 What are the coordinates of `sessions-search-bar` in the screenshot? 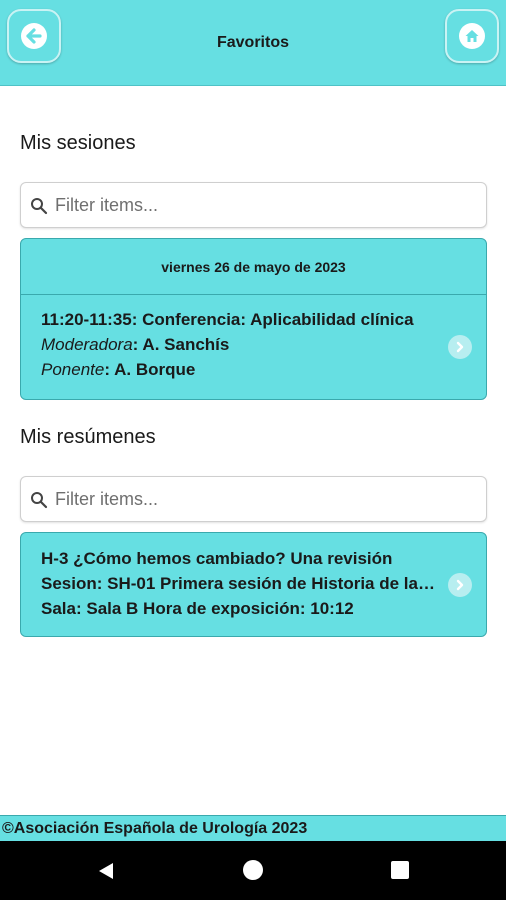 It's located at (253, 205).